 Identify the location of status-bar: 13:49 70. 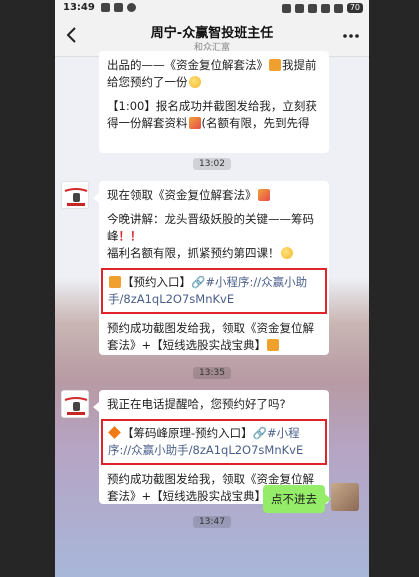
(212, 8).